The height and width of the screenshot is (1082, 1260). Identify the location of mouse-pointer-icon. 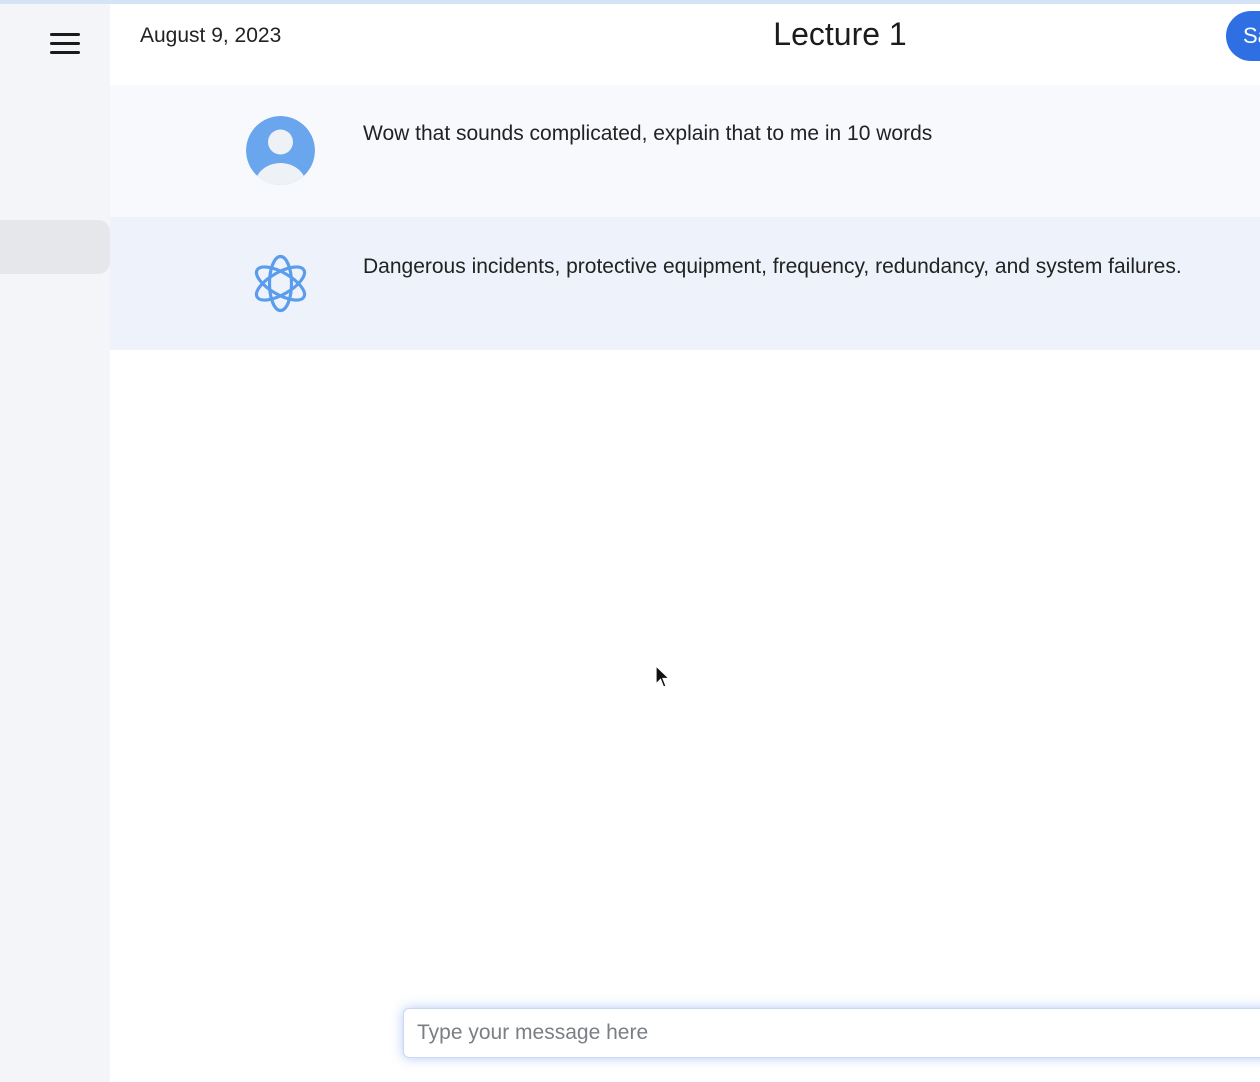
(663, 676).